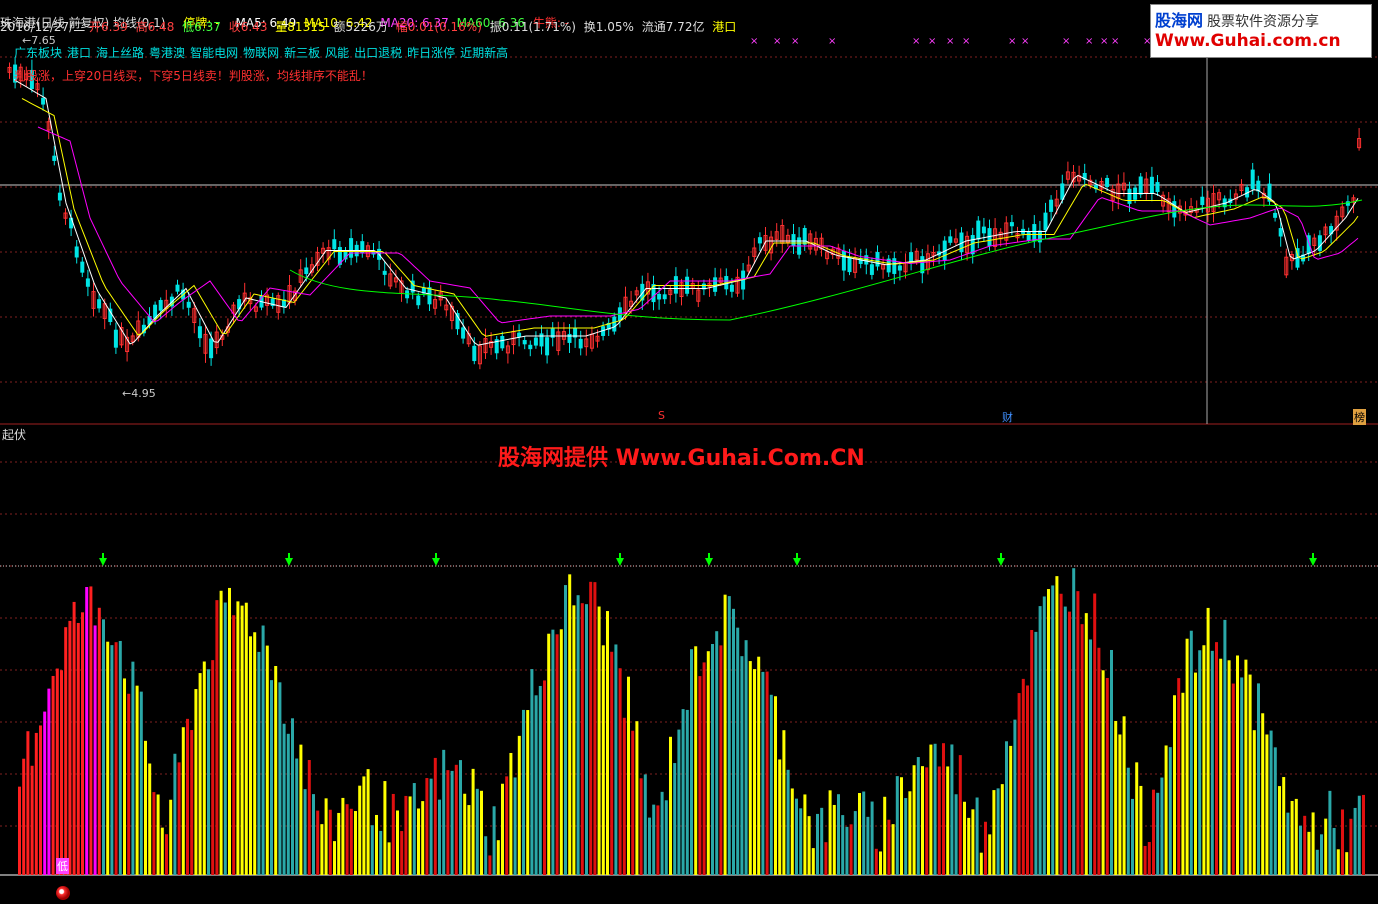 The width and height of the screenshot is (1378, 904). Describe the element at coordinates (1179, 20) in the screenshot. I see `logo-name: 股海网` at that location.